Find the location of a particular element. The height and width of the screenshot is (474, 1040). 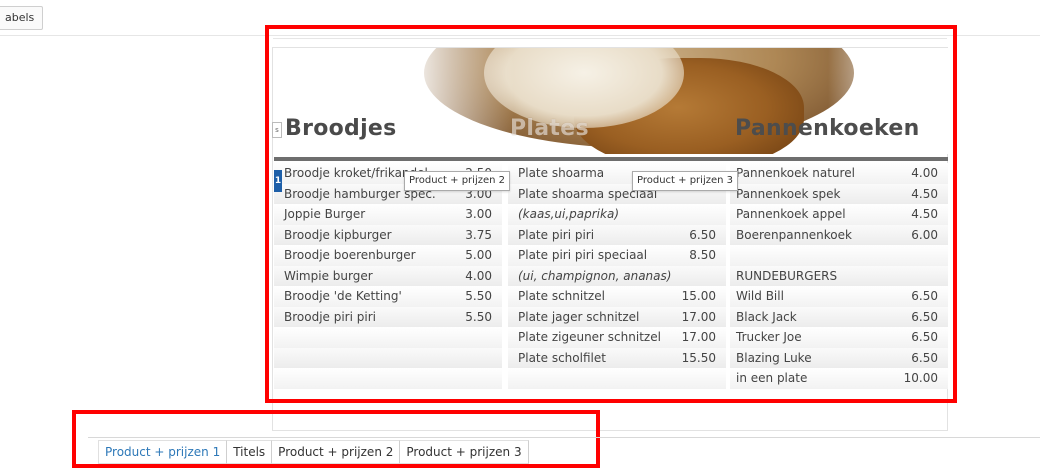

item-name: Plate schnitzel is located at coordinates (561, 296).